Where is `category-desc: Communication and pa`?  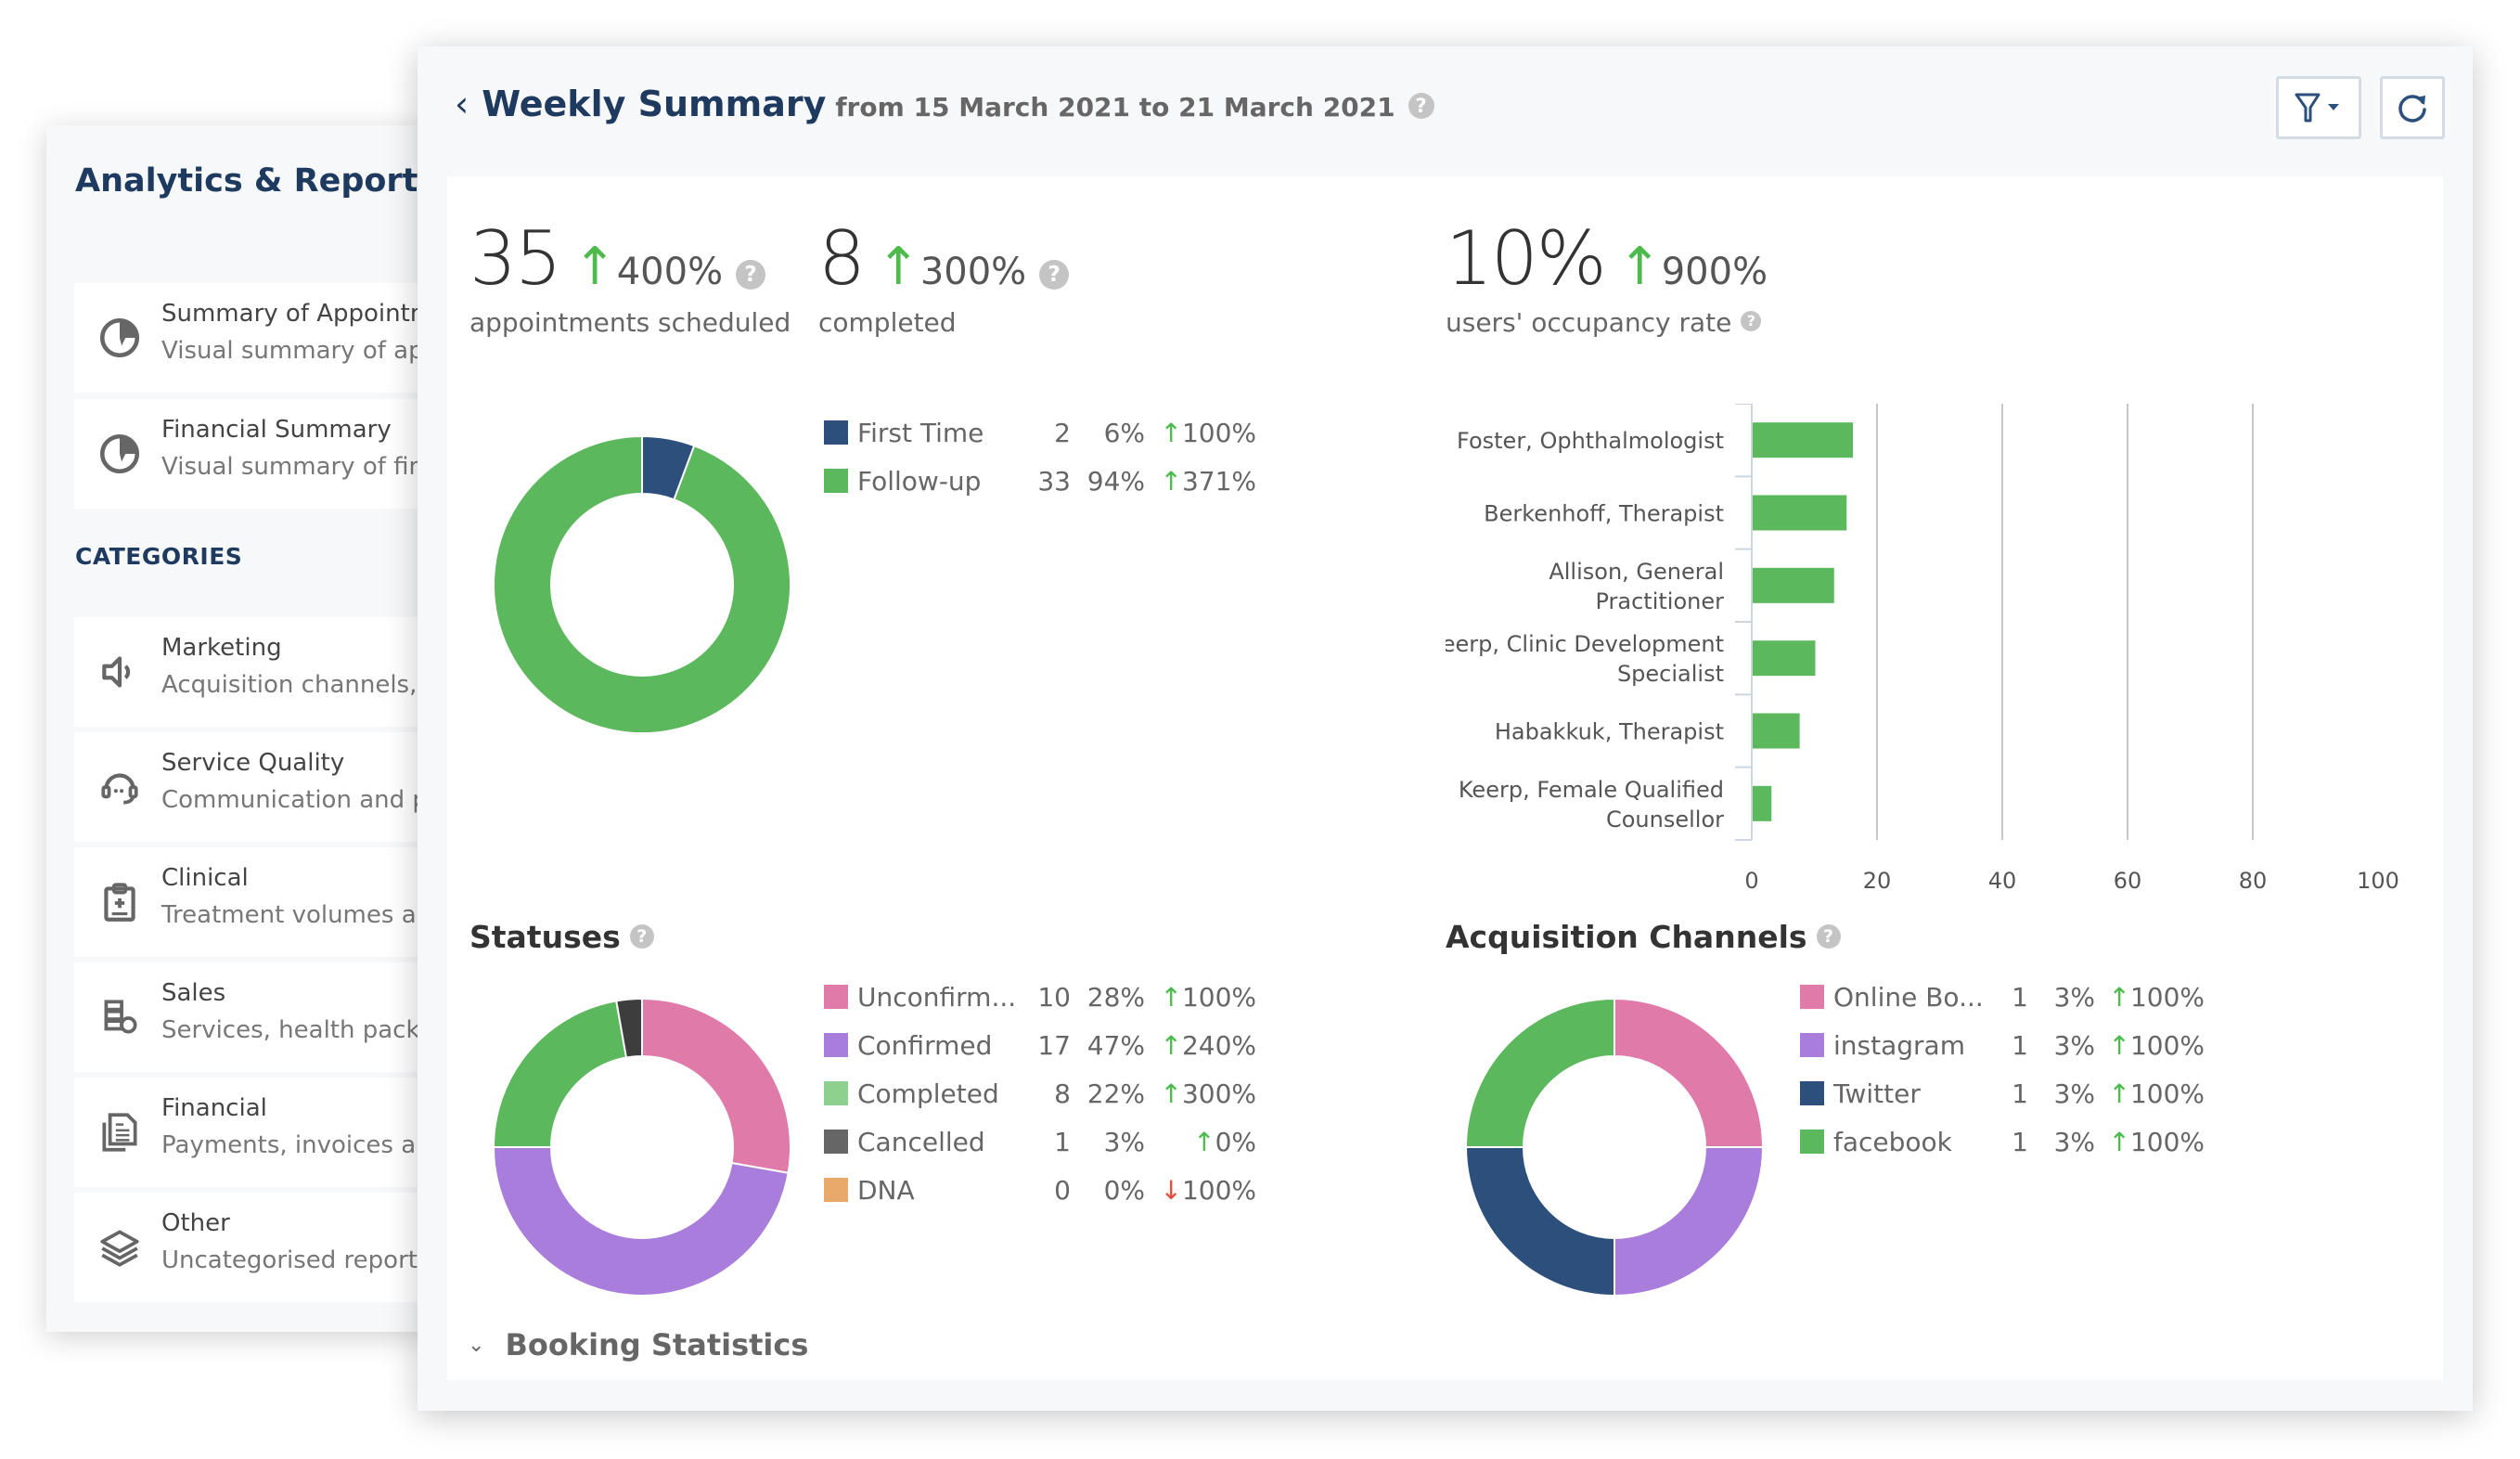 category-desc: Communication and pa is located at coordinates (302, 800).